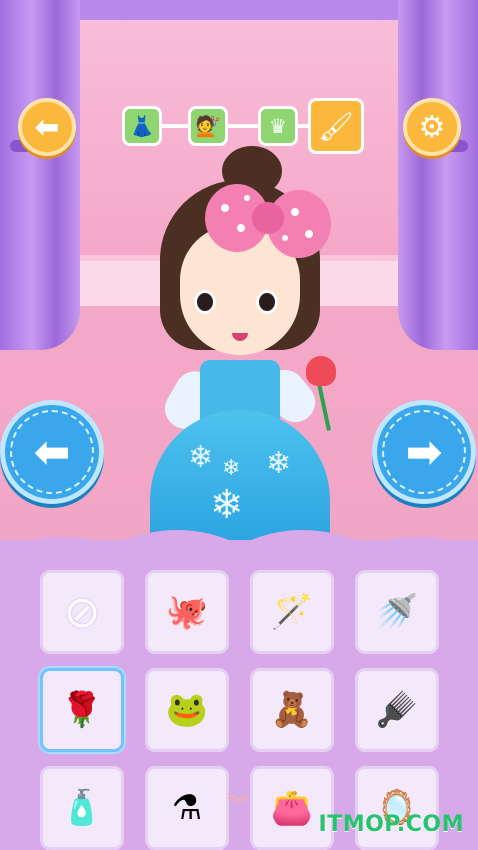  Describe the element at coordinates (397, 808) in the screenshot. I see `item-slot-hand-mirror: 🪞` at that location.